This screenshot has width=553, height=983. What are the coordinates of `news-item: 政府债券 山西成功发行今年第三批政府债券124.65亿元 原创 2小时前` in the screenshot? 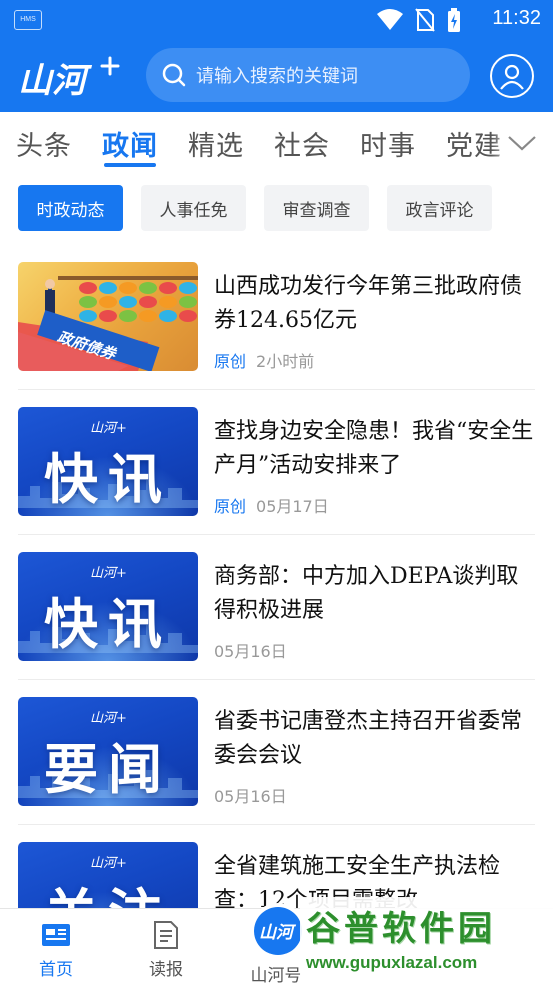 It's located at (276, 327).